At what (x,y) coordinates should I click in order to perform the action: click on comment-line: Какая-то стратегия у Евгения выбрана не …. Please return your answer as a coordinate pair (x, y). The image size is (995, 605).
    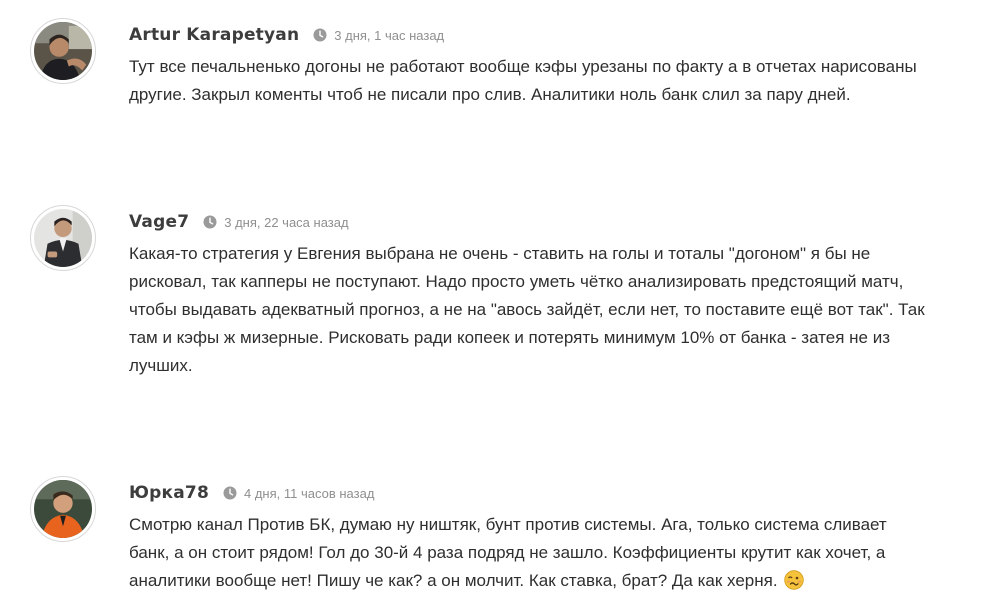
    Looking at the image, I should click on (500, 253).